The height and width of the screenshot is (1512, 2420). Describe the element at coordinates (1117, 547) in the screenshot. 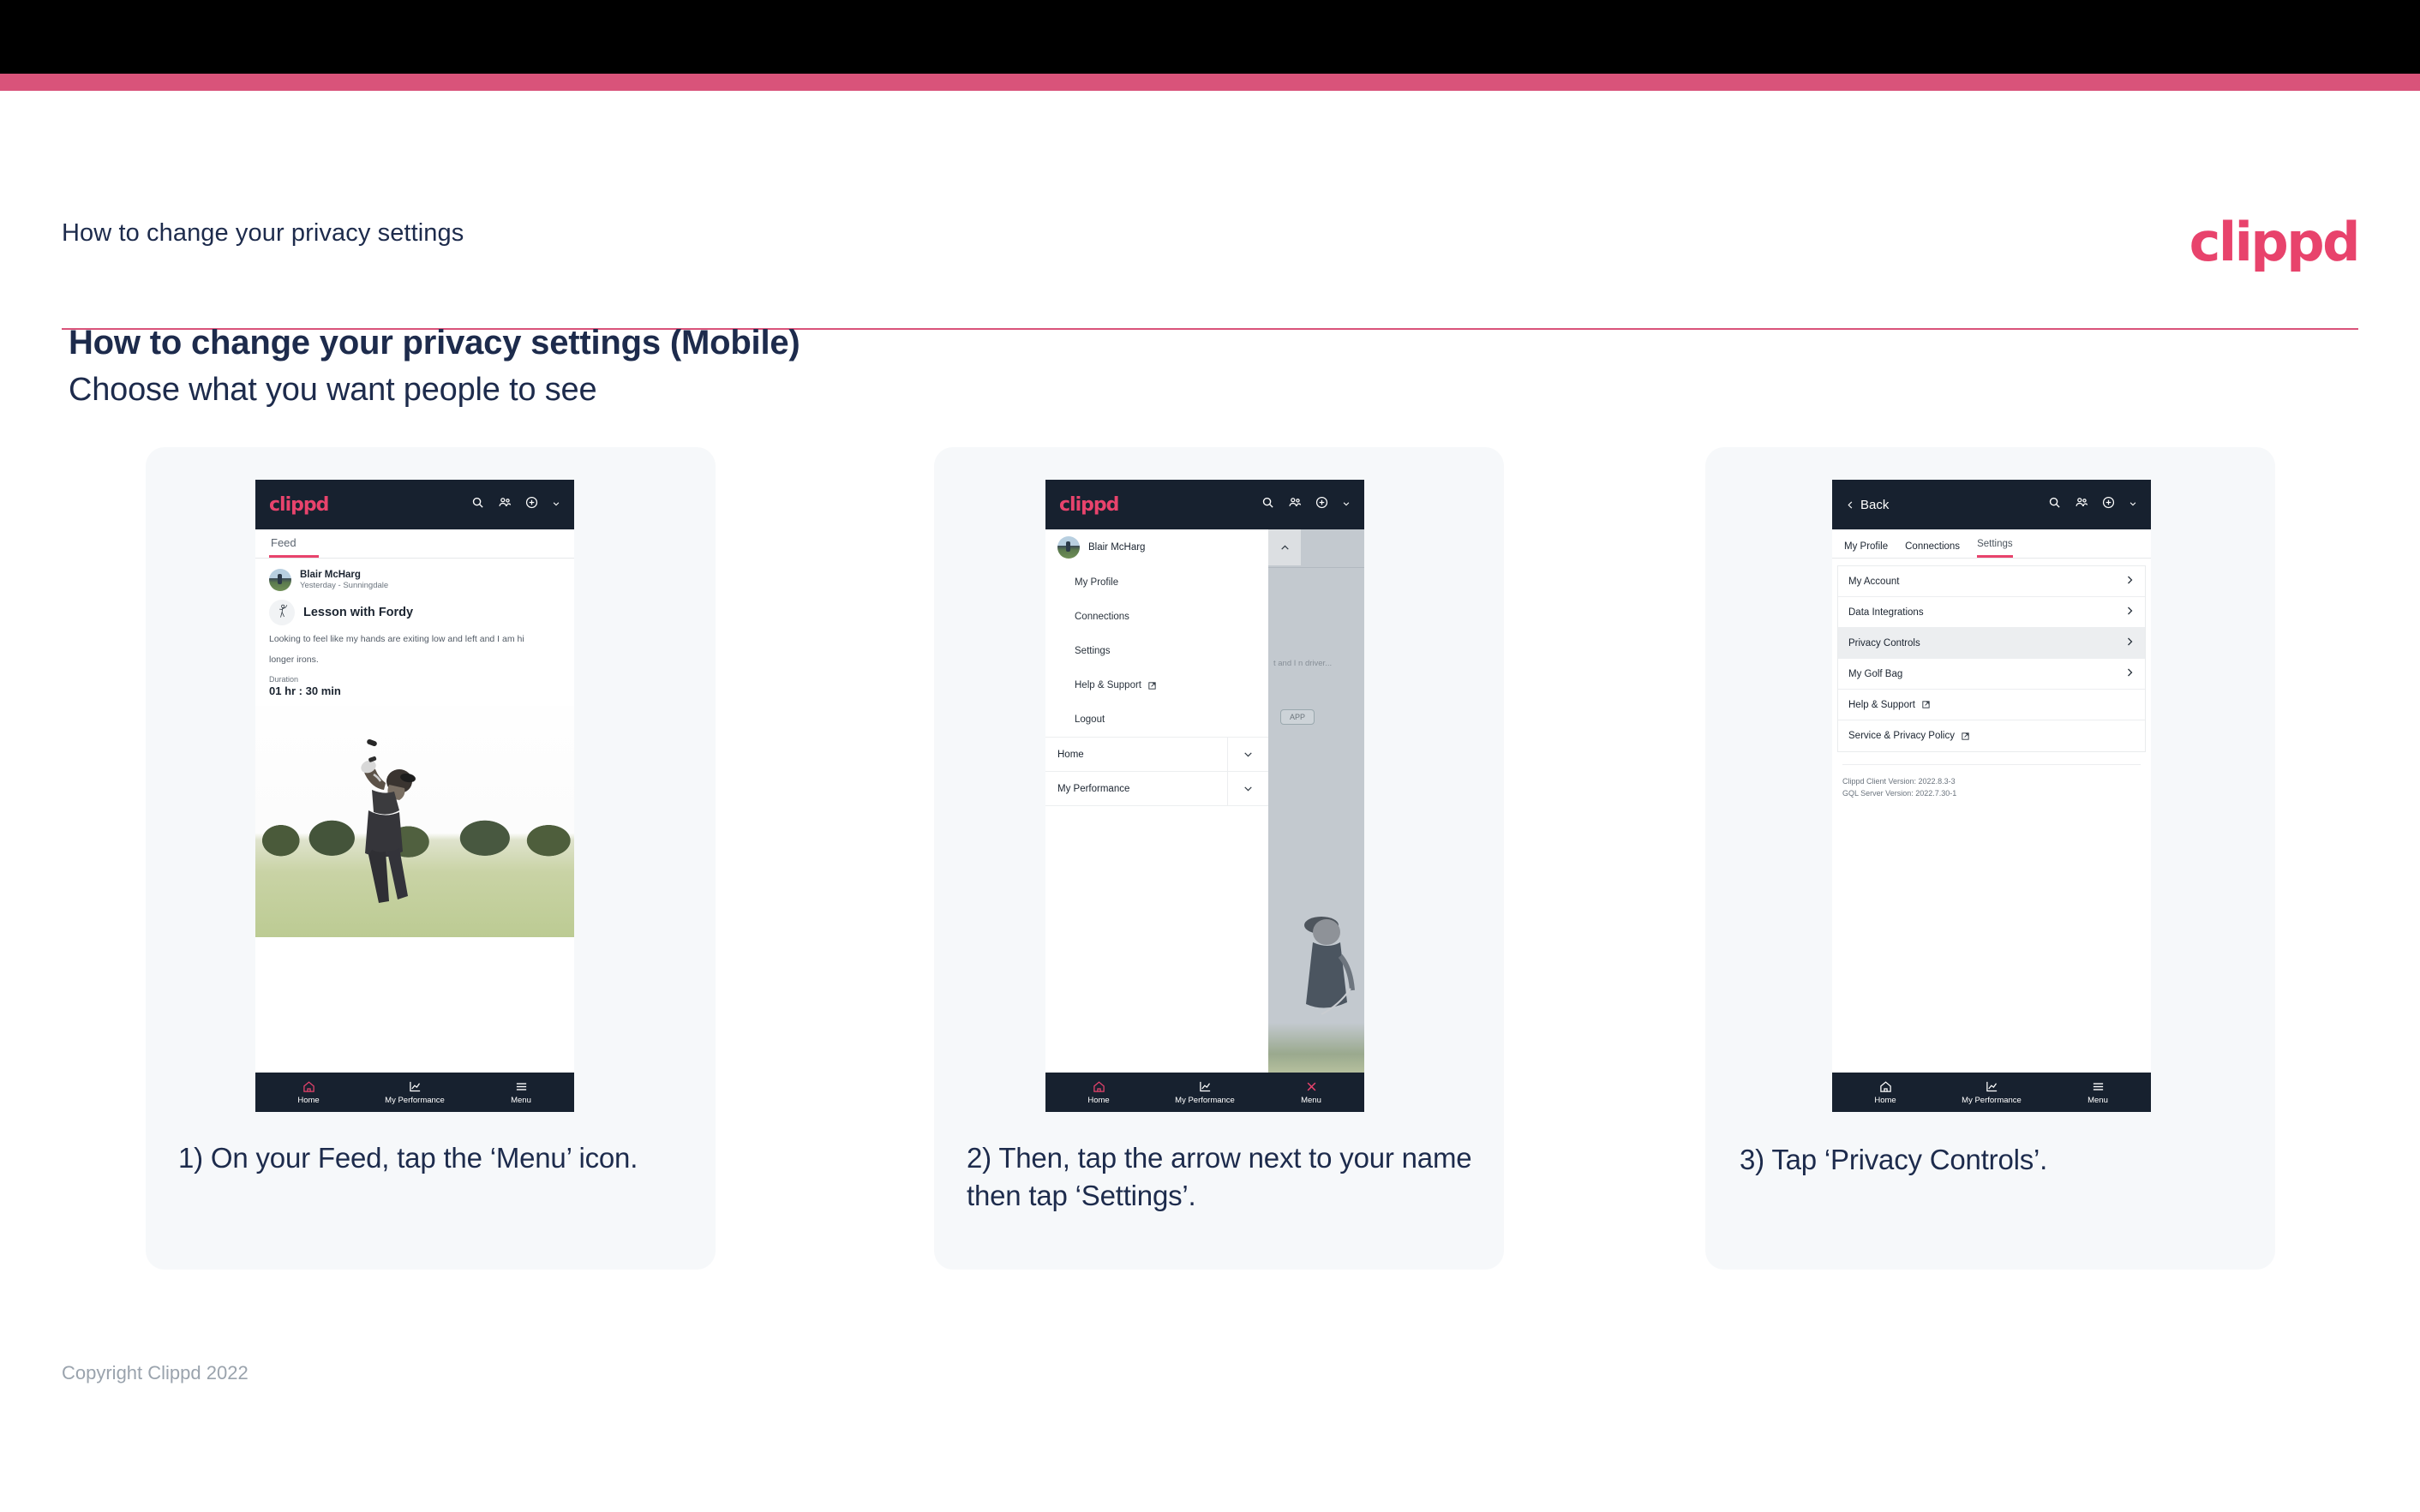

I see `drawer-user-name: Blair McHarg` at that location.